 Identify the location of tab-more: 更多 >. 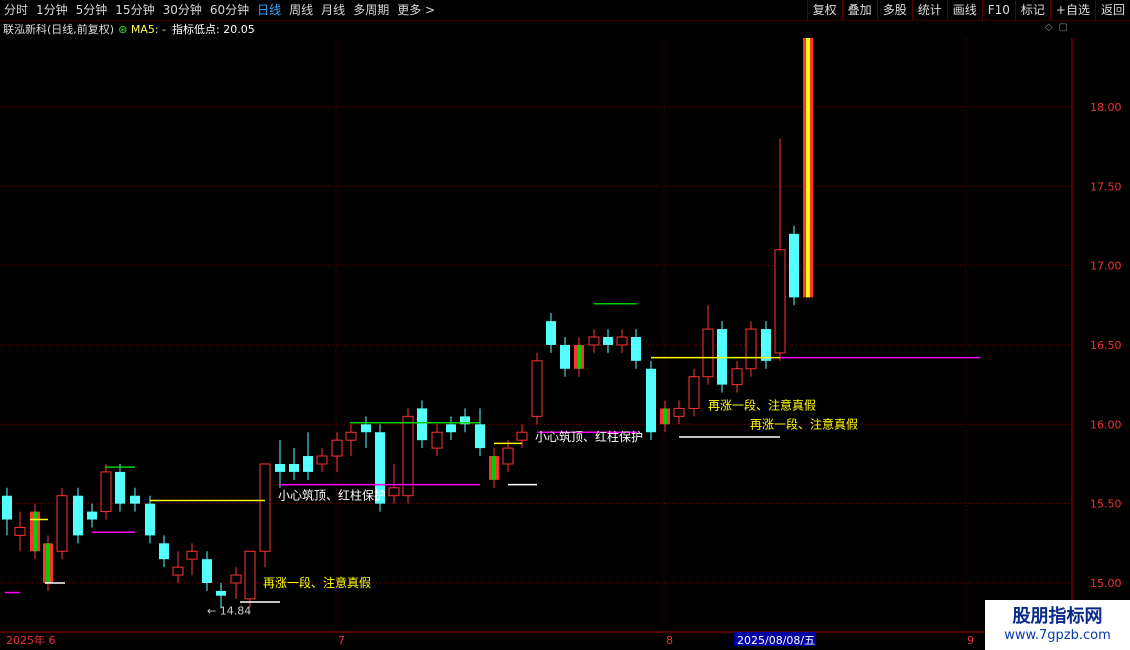
(416, 10).